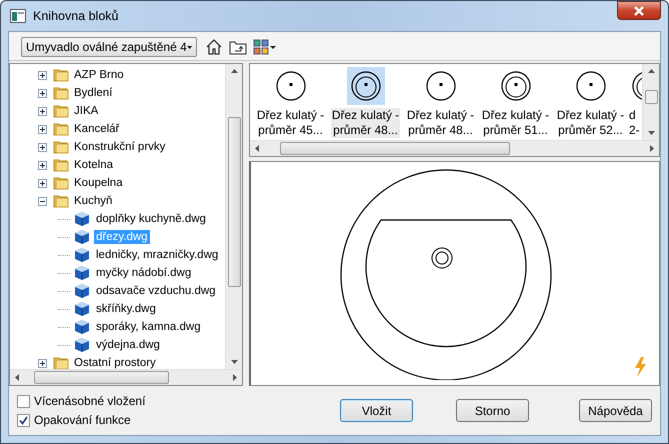 The width and height of the screenshot is (669, 444). I want to click on close-button, so click(639, 10).